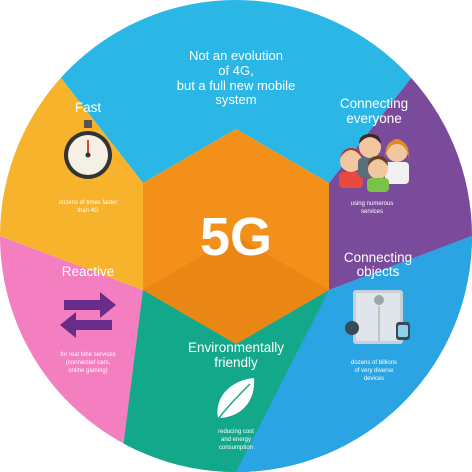 Image resolution: width=472 pixels, height=472 pixels. Describe the element at coordinates (374, 379) in the screenshot. I see `objects-caption-3: devices` at that location.